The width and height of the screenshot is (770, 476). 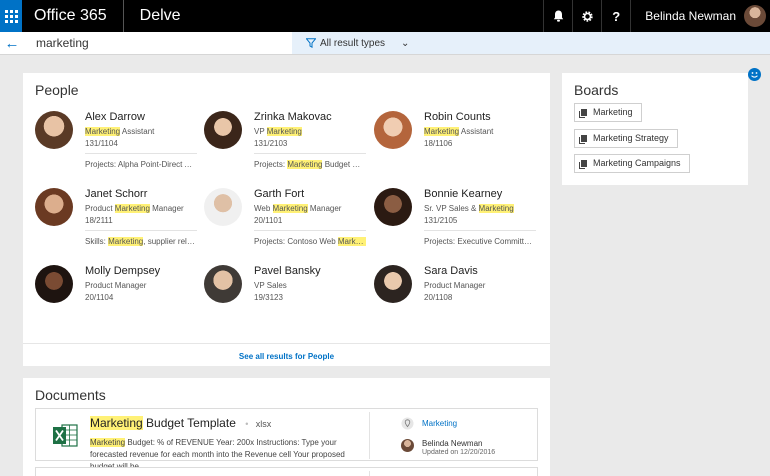 I want to click on person-card: Pavel Bansky VP Sales 19/3123, so click(x=289, y=300).